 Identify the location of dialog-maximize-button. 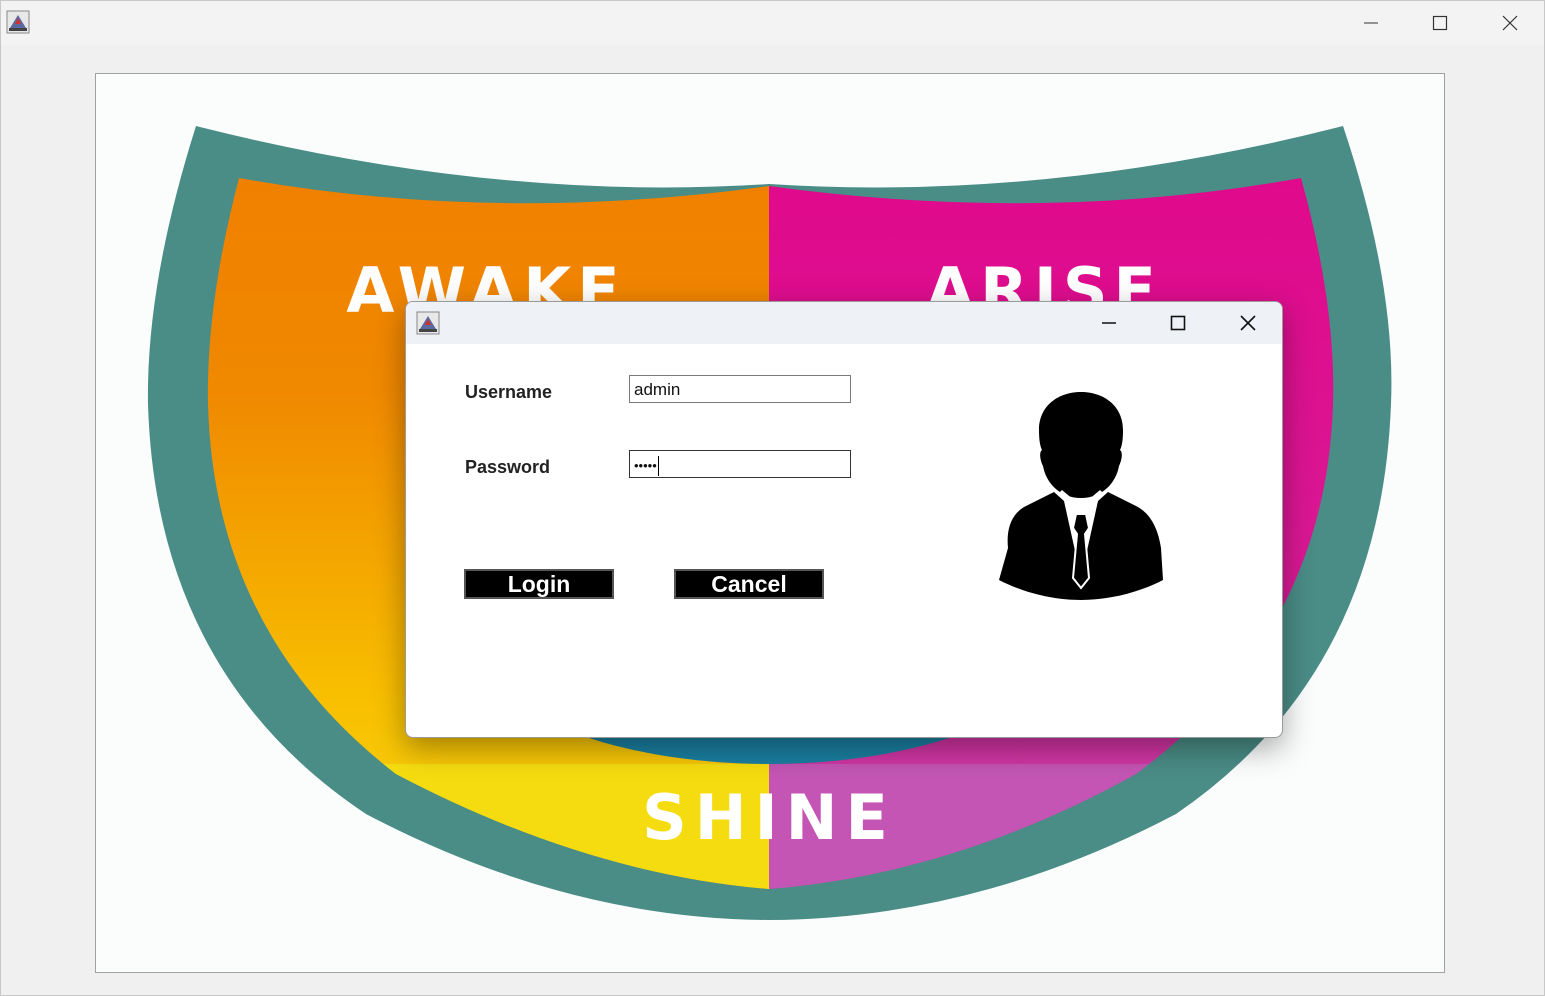
(1178, 323).